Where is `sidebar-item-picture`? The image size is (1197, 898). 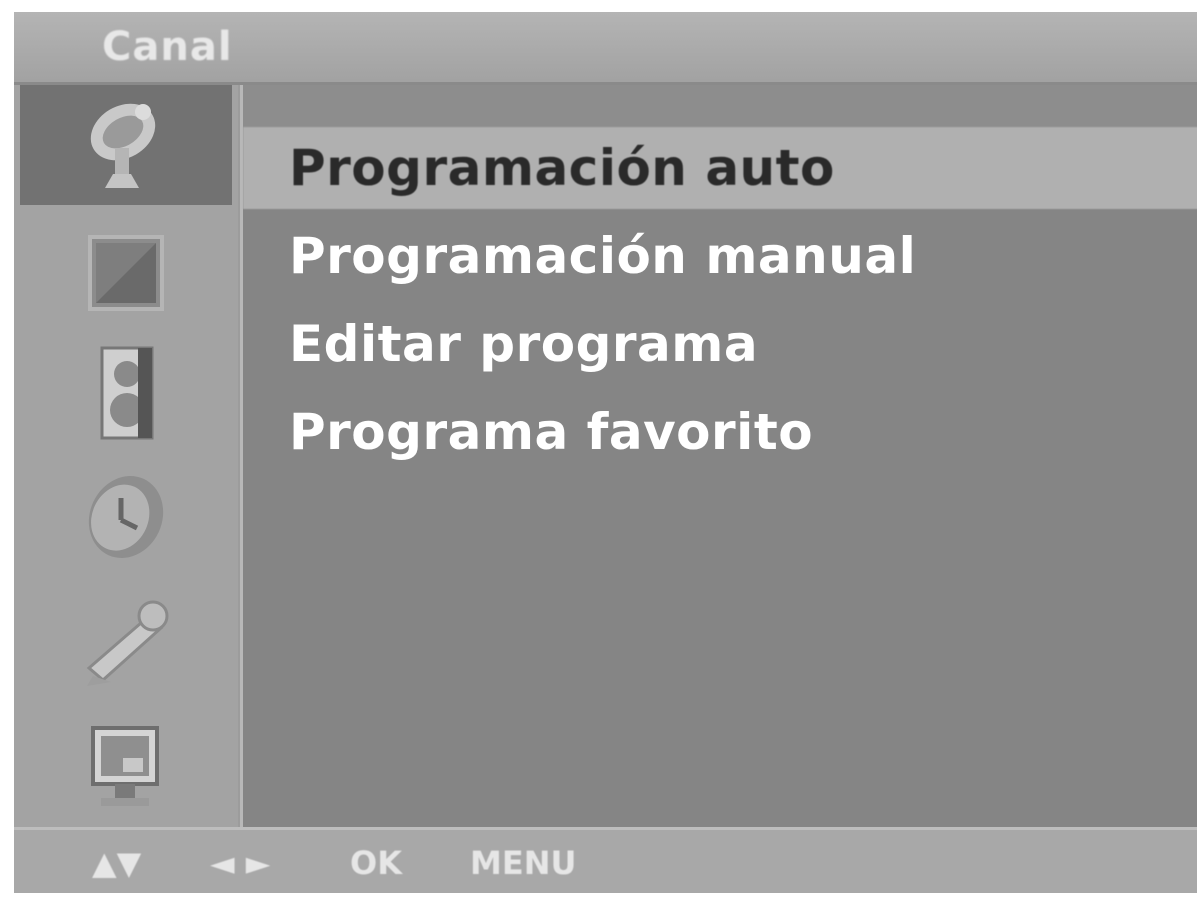
sidebar-item-picture is located at coordinates (126, 273).